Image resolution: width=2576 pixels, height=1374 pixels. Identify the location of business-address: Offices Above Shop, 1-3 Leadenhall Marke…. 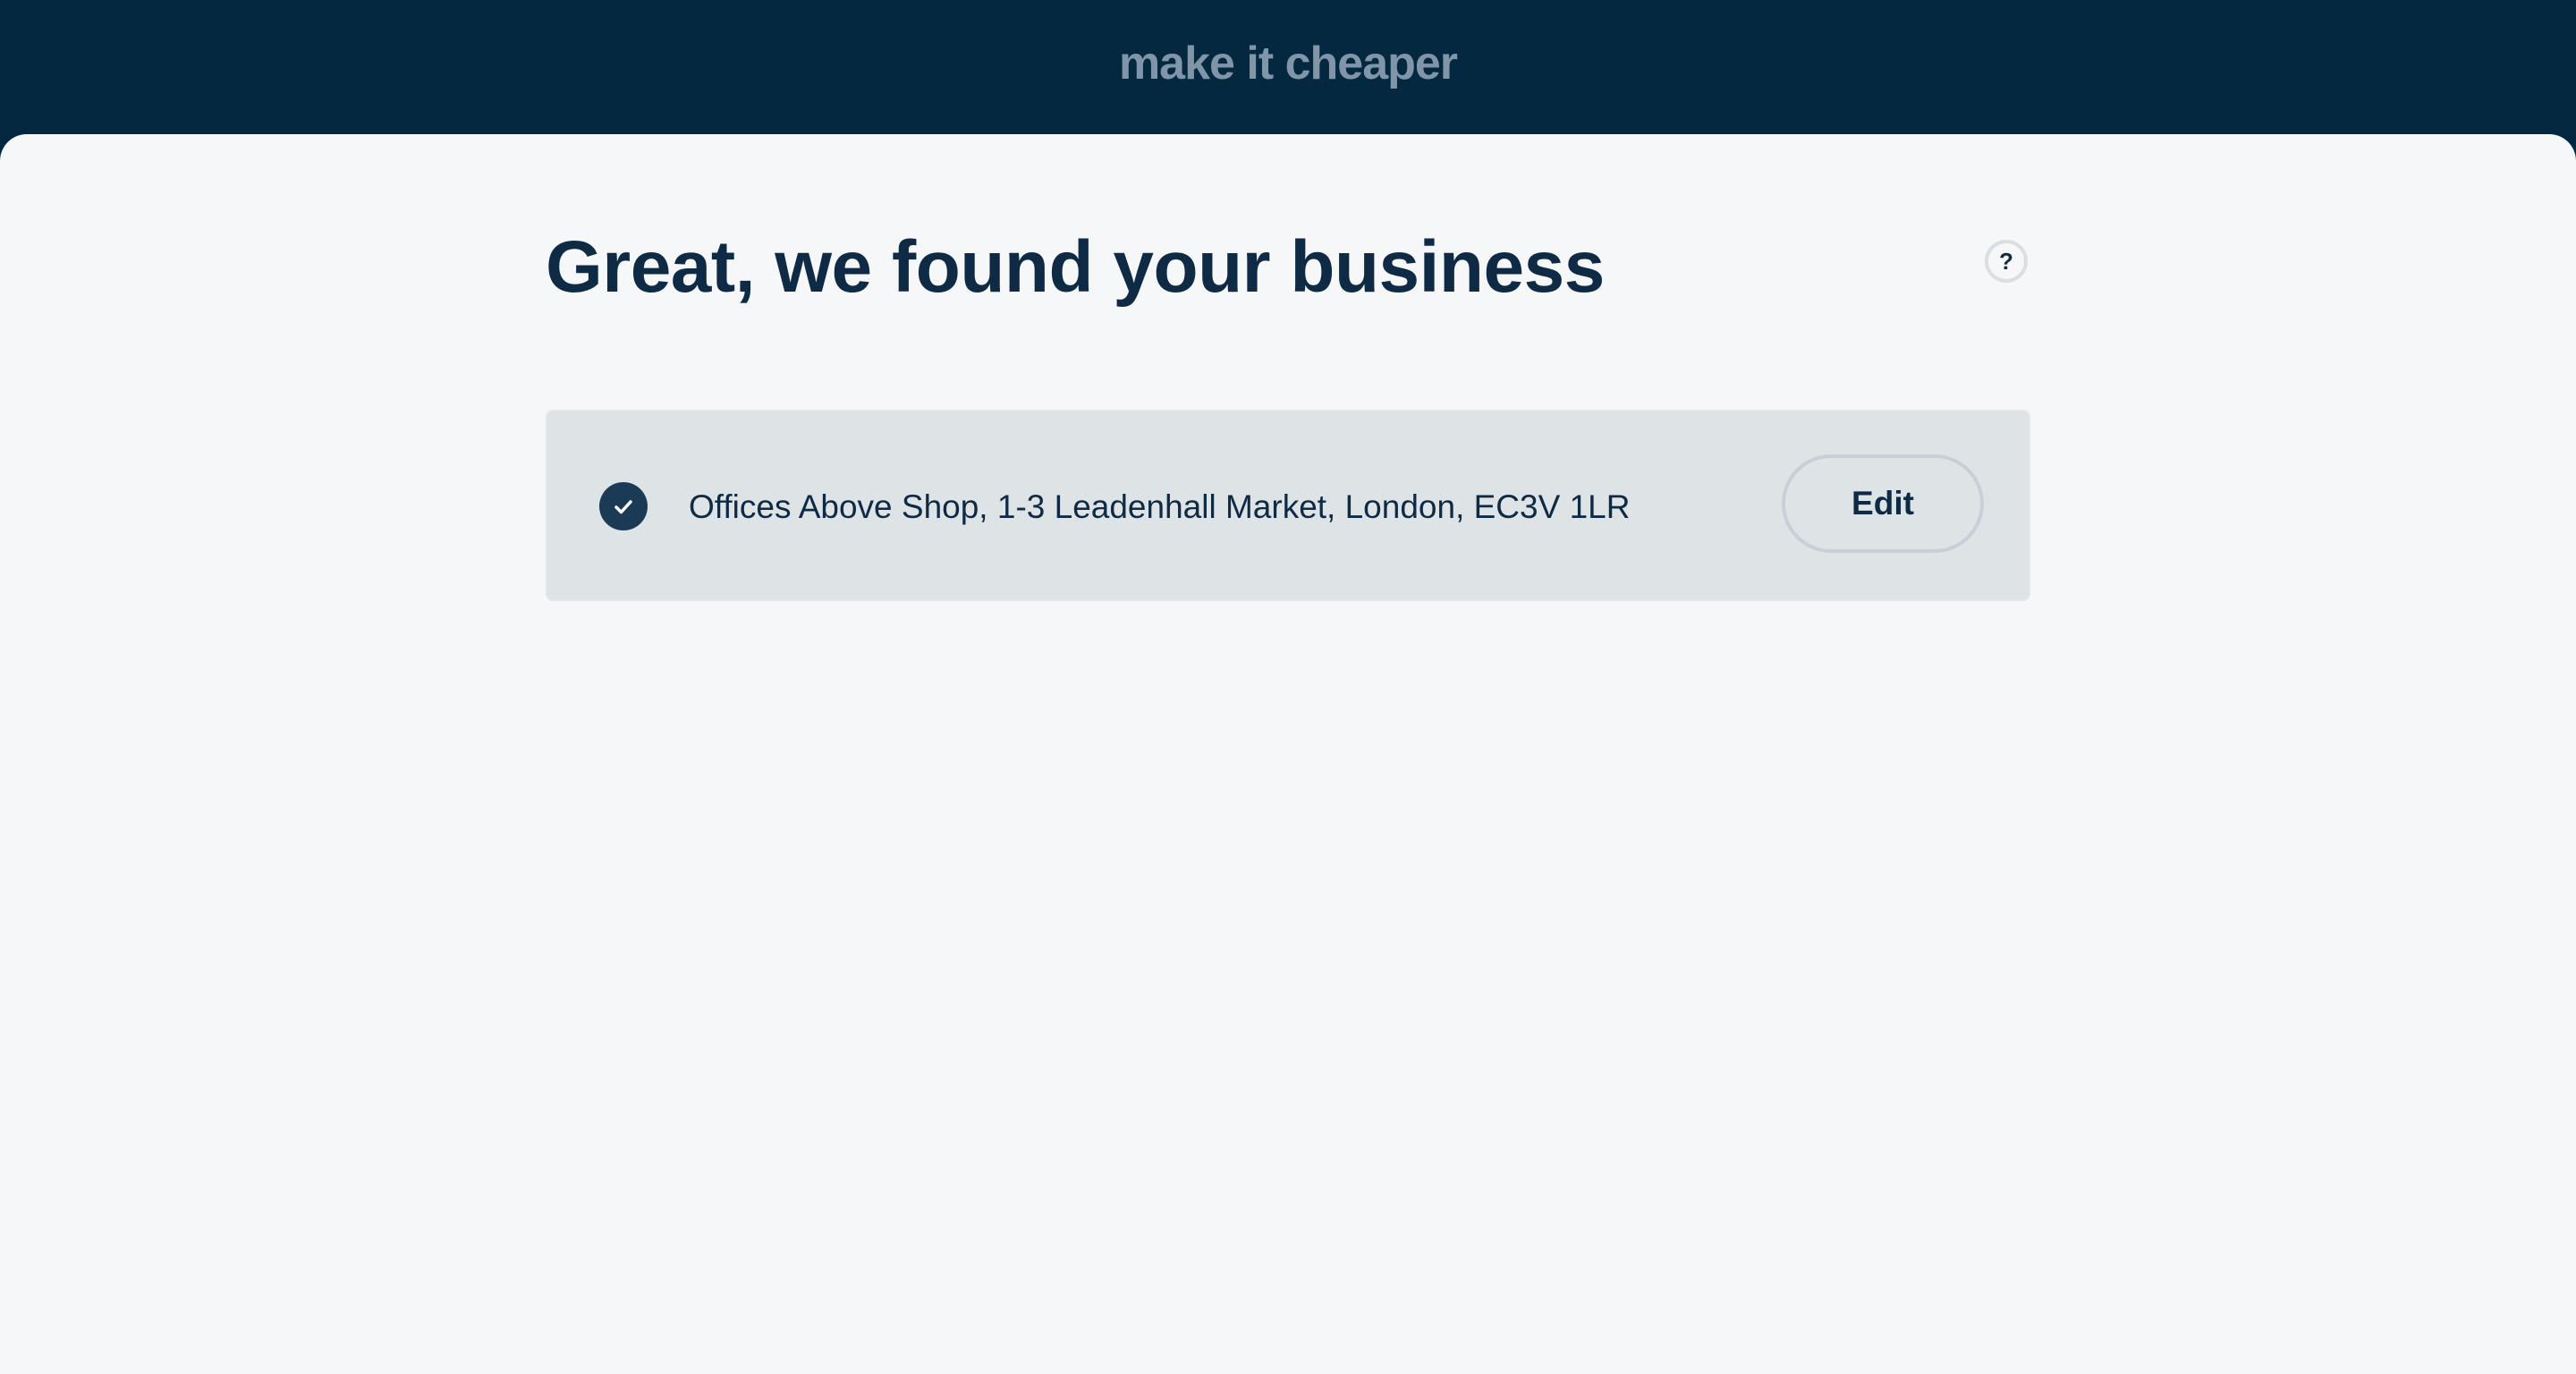
(1160, 506).